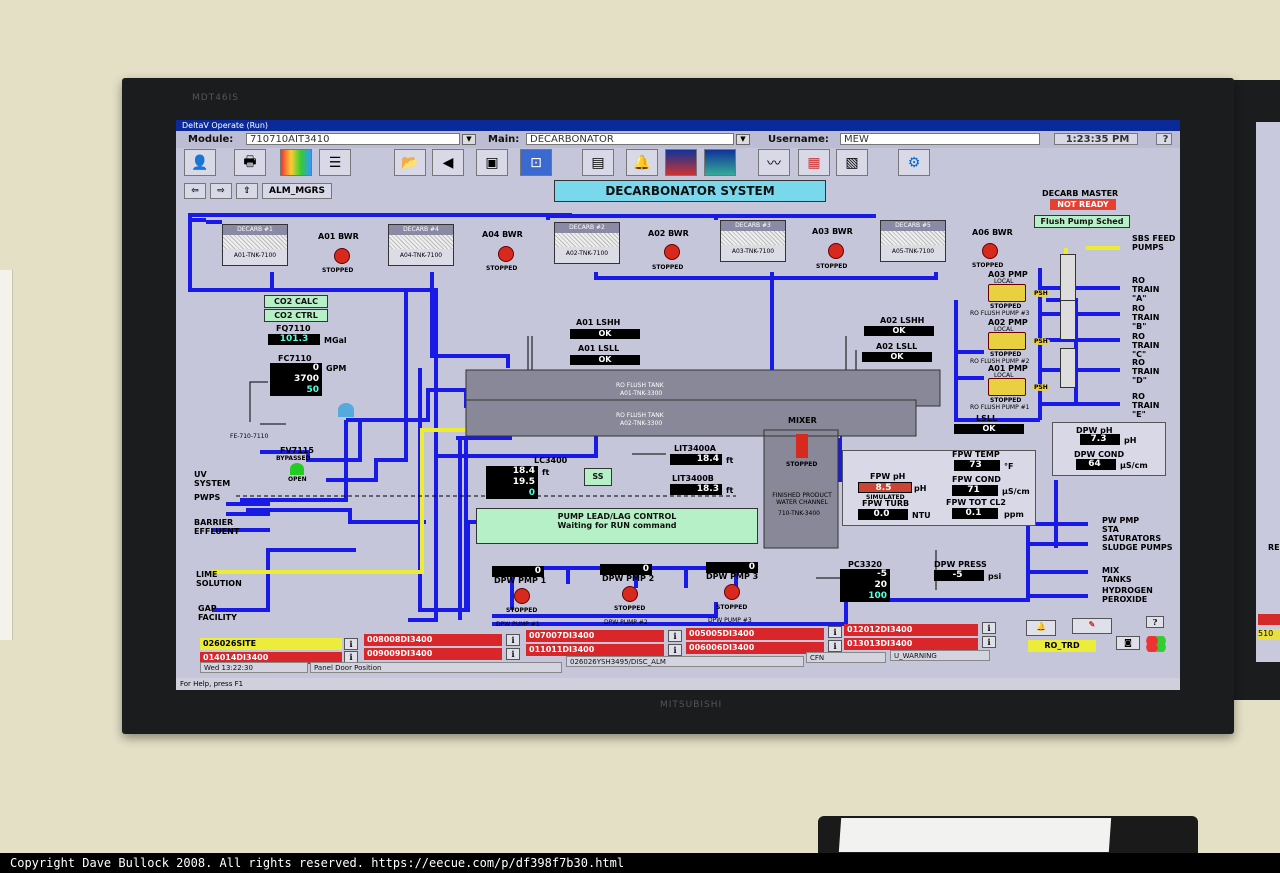 Image resolution: width=1280 pixels, height=873 pixels. I want to click on fv7115-tag: FV7115, so click(297, 450).